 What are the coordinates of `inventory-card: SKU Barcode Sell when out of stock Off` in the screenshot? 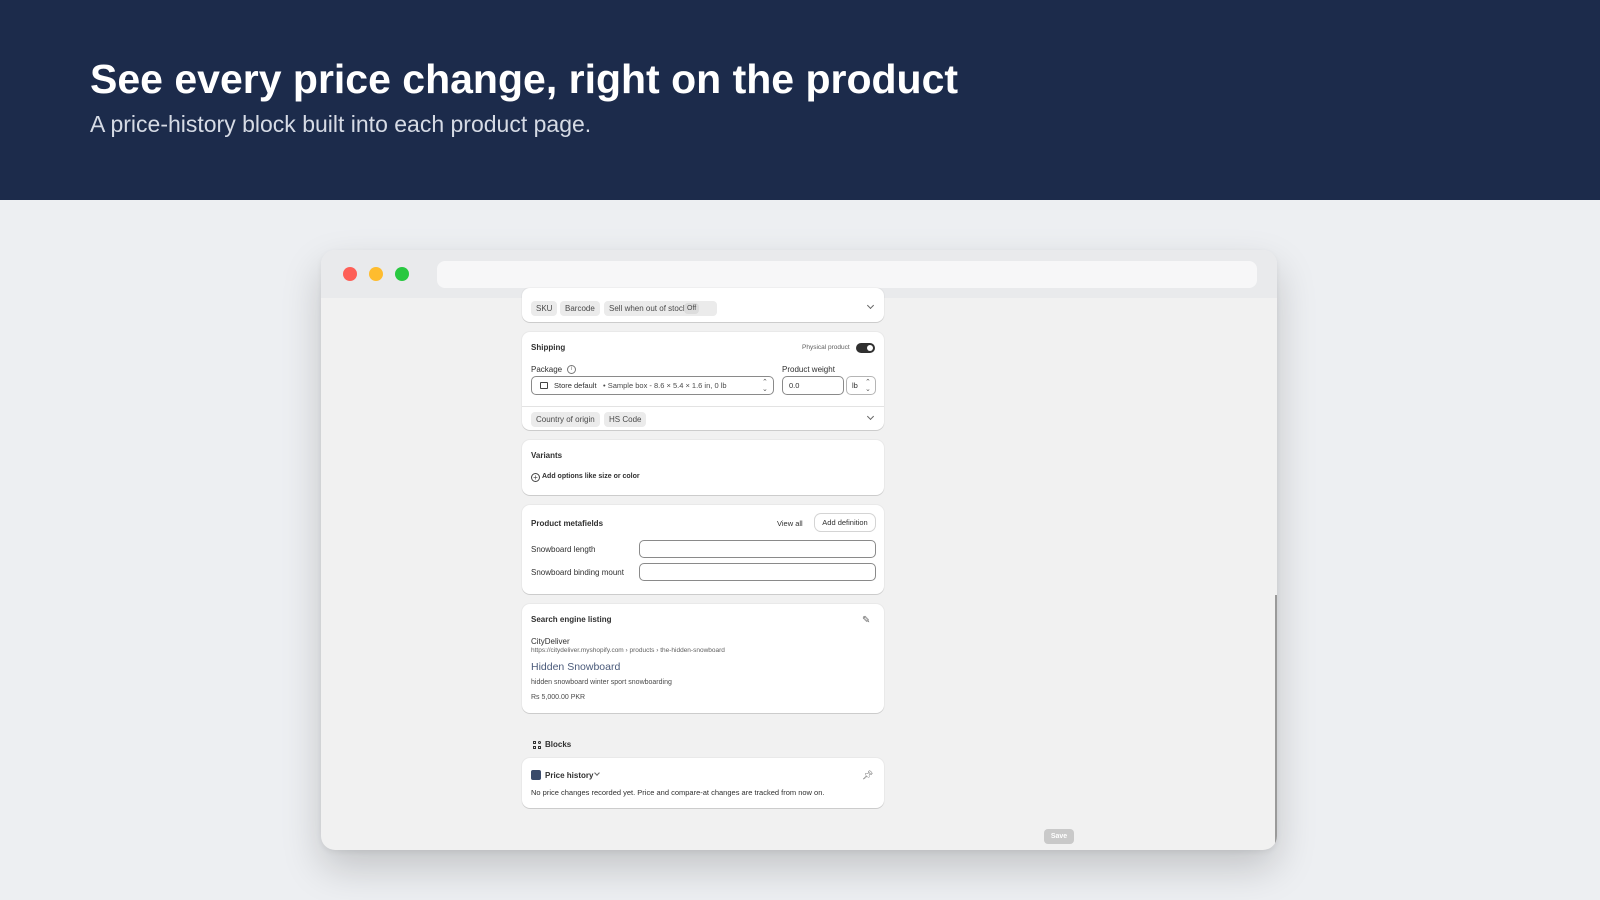 It's located at (703, 305).